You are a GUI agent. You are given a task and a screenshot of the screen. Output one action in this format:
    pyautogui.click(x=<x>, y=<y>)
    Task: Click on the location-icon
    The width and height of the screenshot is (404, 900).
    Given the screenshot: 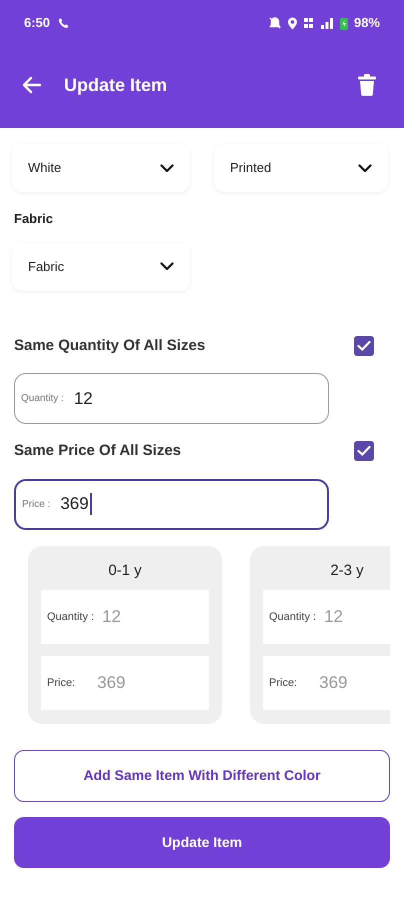 What is the action you would take?
    pyautogui.click(x=292, y=23)
    